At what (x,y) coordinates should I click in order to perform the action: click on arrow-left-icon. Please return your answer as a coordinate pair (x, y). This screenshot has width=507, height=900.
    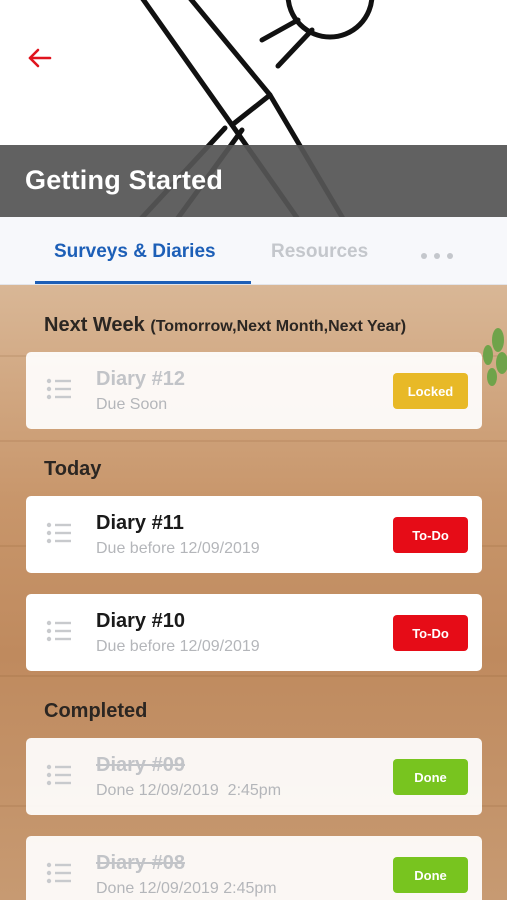
    Looking at the image, I should click on (40, 58).